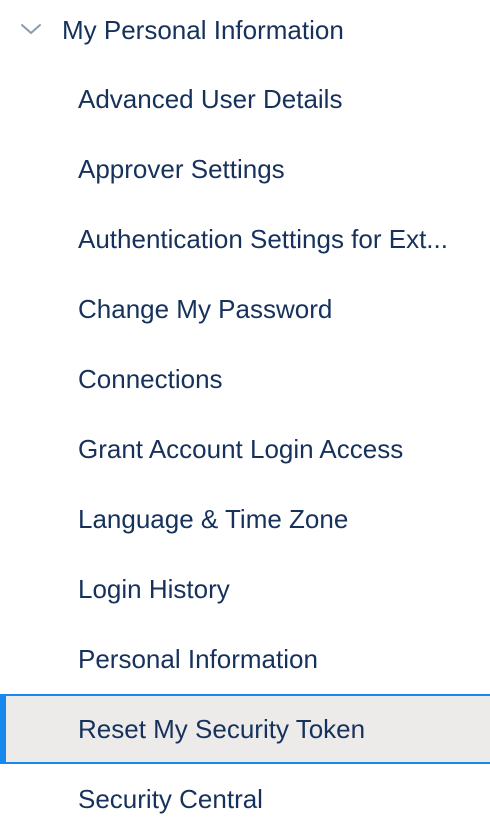  What do you see at coordinates (203, 30) in the screenshot?
I see `section-title: My Personal Information` at bounding box center [203, 30].